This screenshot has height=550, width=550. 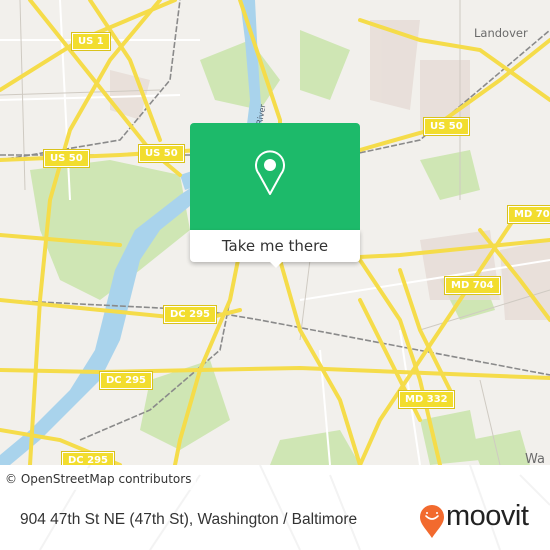 What do you see at coordinates (501, 33) in the screenshot?
I see `place-label-landover: Landover` at bounding box center [501, 33].